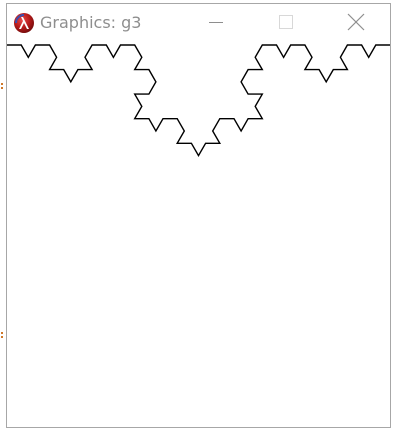  I want to click on maximize-button, so click(286, 22).